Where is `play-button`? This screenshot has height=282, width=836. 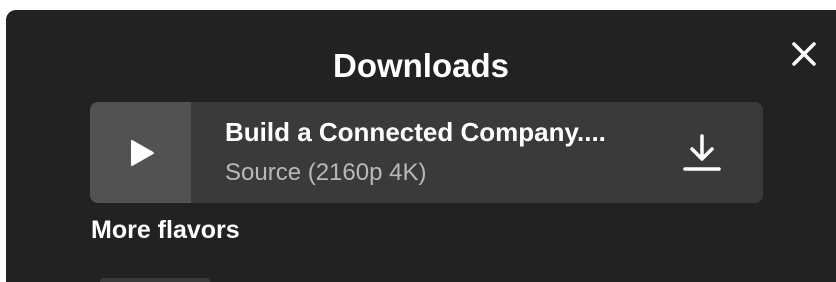 play-button is located at coordinates (140, 152).